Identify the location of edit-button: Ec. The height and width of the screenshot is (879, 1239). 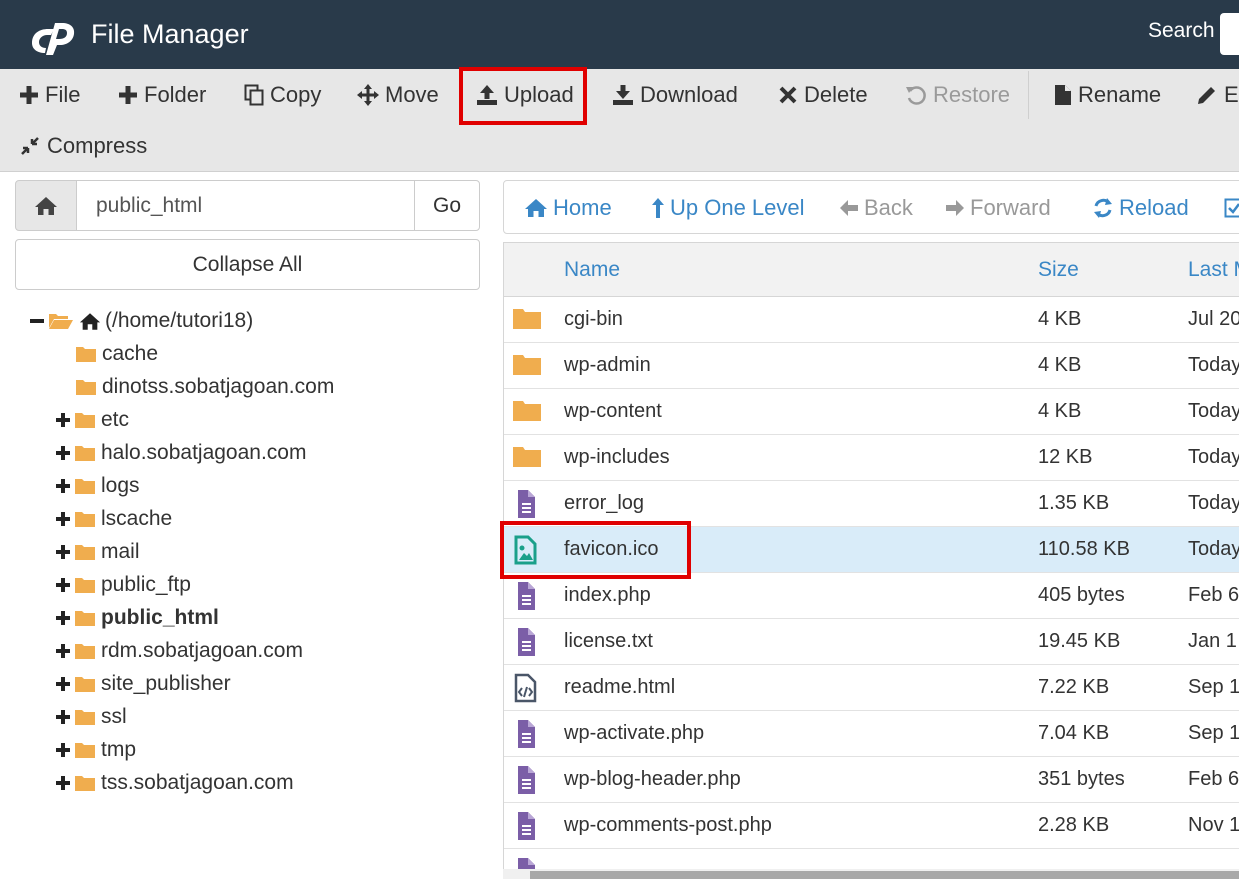
(1217, 95).